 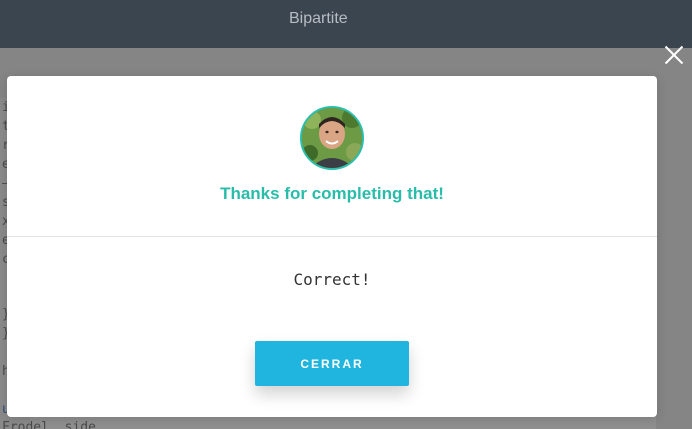 I want to click on background-right-gutter, so click(x=674, y=263).